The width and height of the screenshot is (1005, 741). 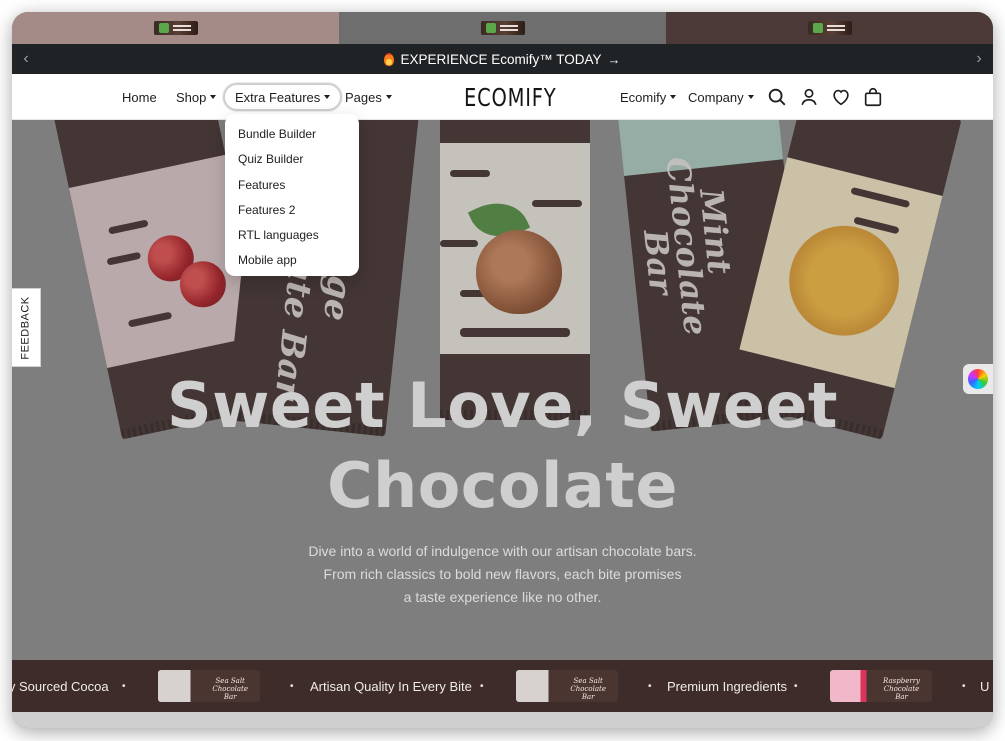 I want to click on hero-title-line2: Chocolate, so click(x=502, y=485).